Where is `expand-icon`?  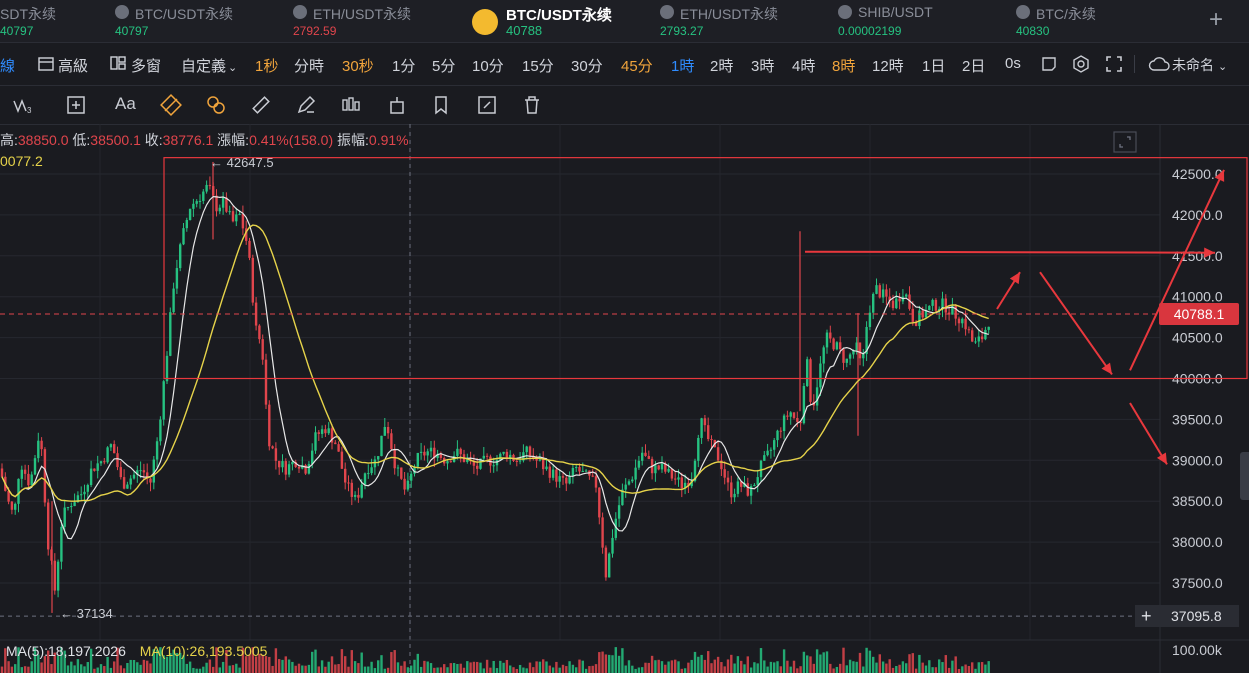 expand-icon is located at coordinates (1125, 142).